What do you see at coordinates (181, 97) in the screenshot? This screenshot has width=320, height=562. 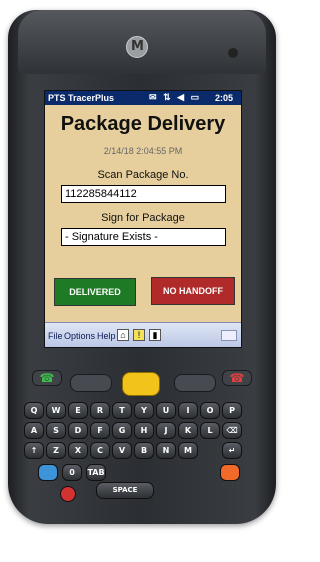 I see `sound-icon: ◀` at bounding box center [181, 97].